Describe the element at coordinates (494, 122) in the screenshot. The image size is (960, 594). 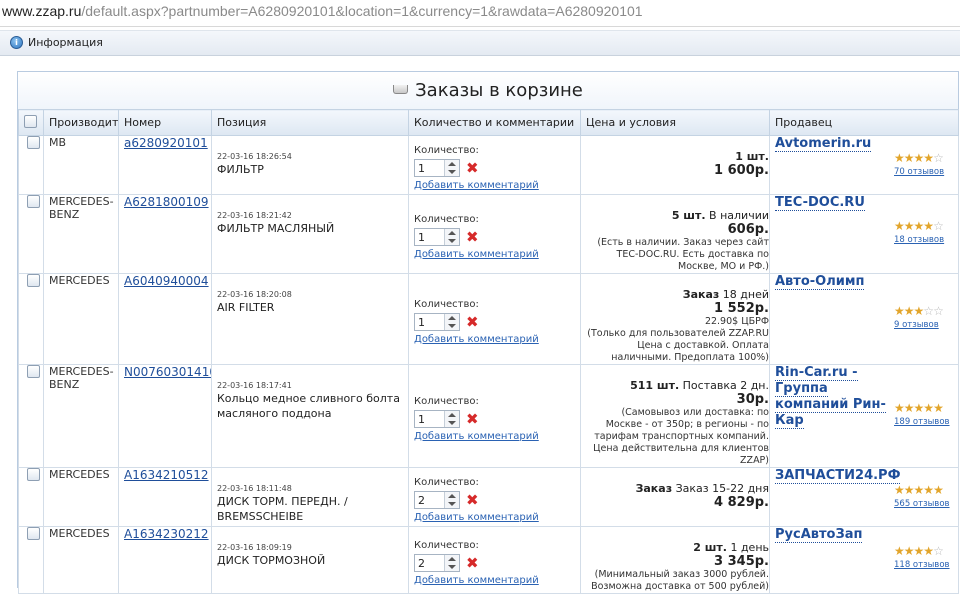
I see `col-quantity: Количество и комментарии` at that location.